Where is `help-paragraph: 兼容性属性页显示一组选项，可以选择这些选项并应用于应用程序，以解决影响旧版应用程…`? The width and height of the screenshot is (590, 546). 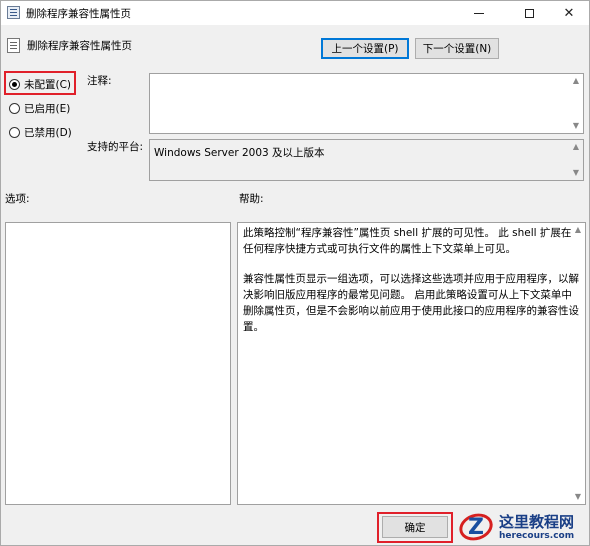 help-paragraph: 兼容性属性页显示一组选项，可以选择这些选项并应用于应用程序，以解决影响旧版应用程… is located at coordinates (411, 303).